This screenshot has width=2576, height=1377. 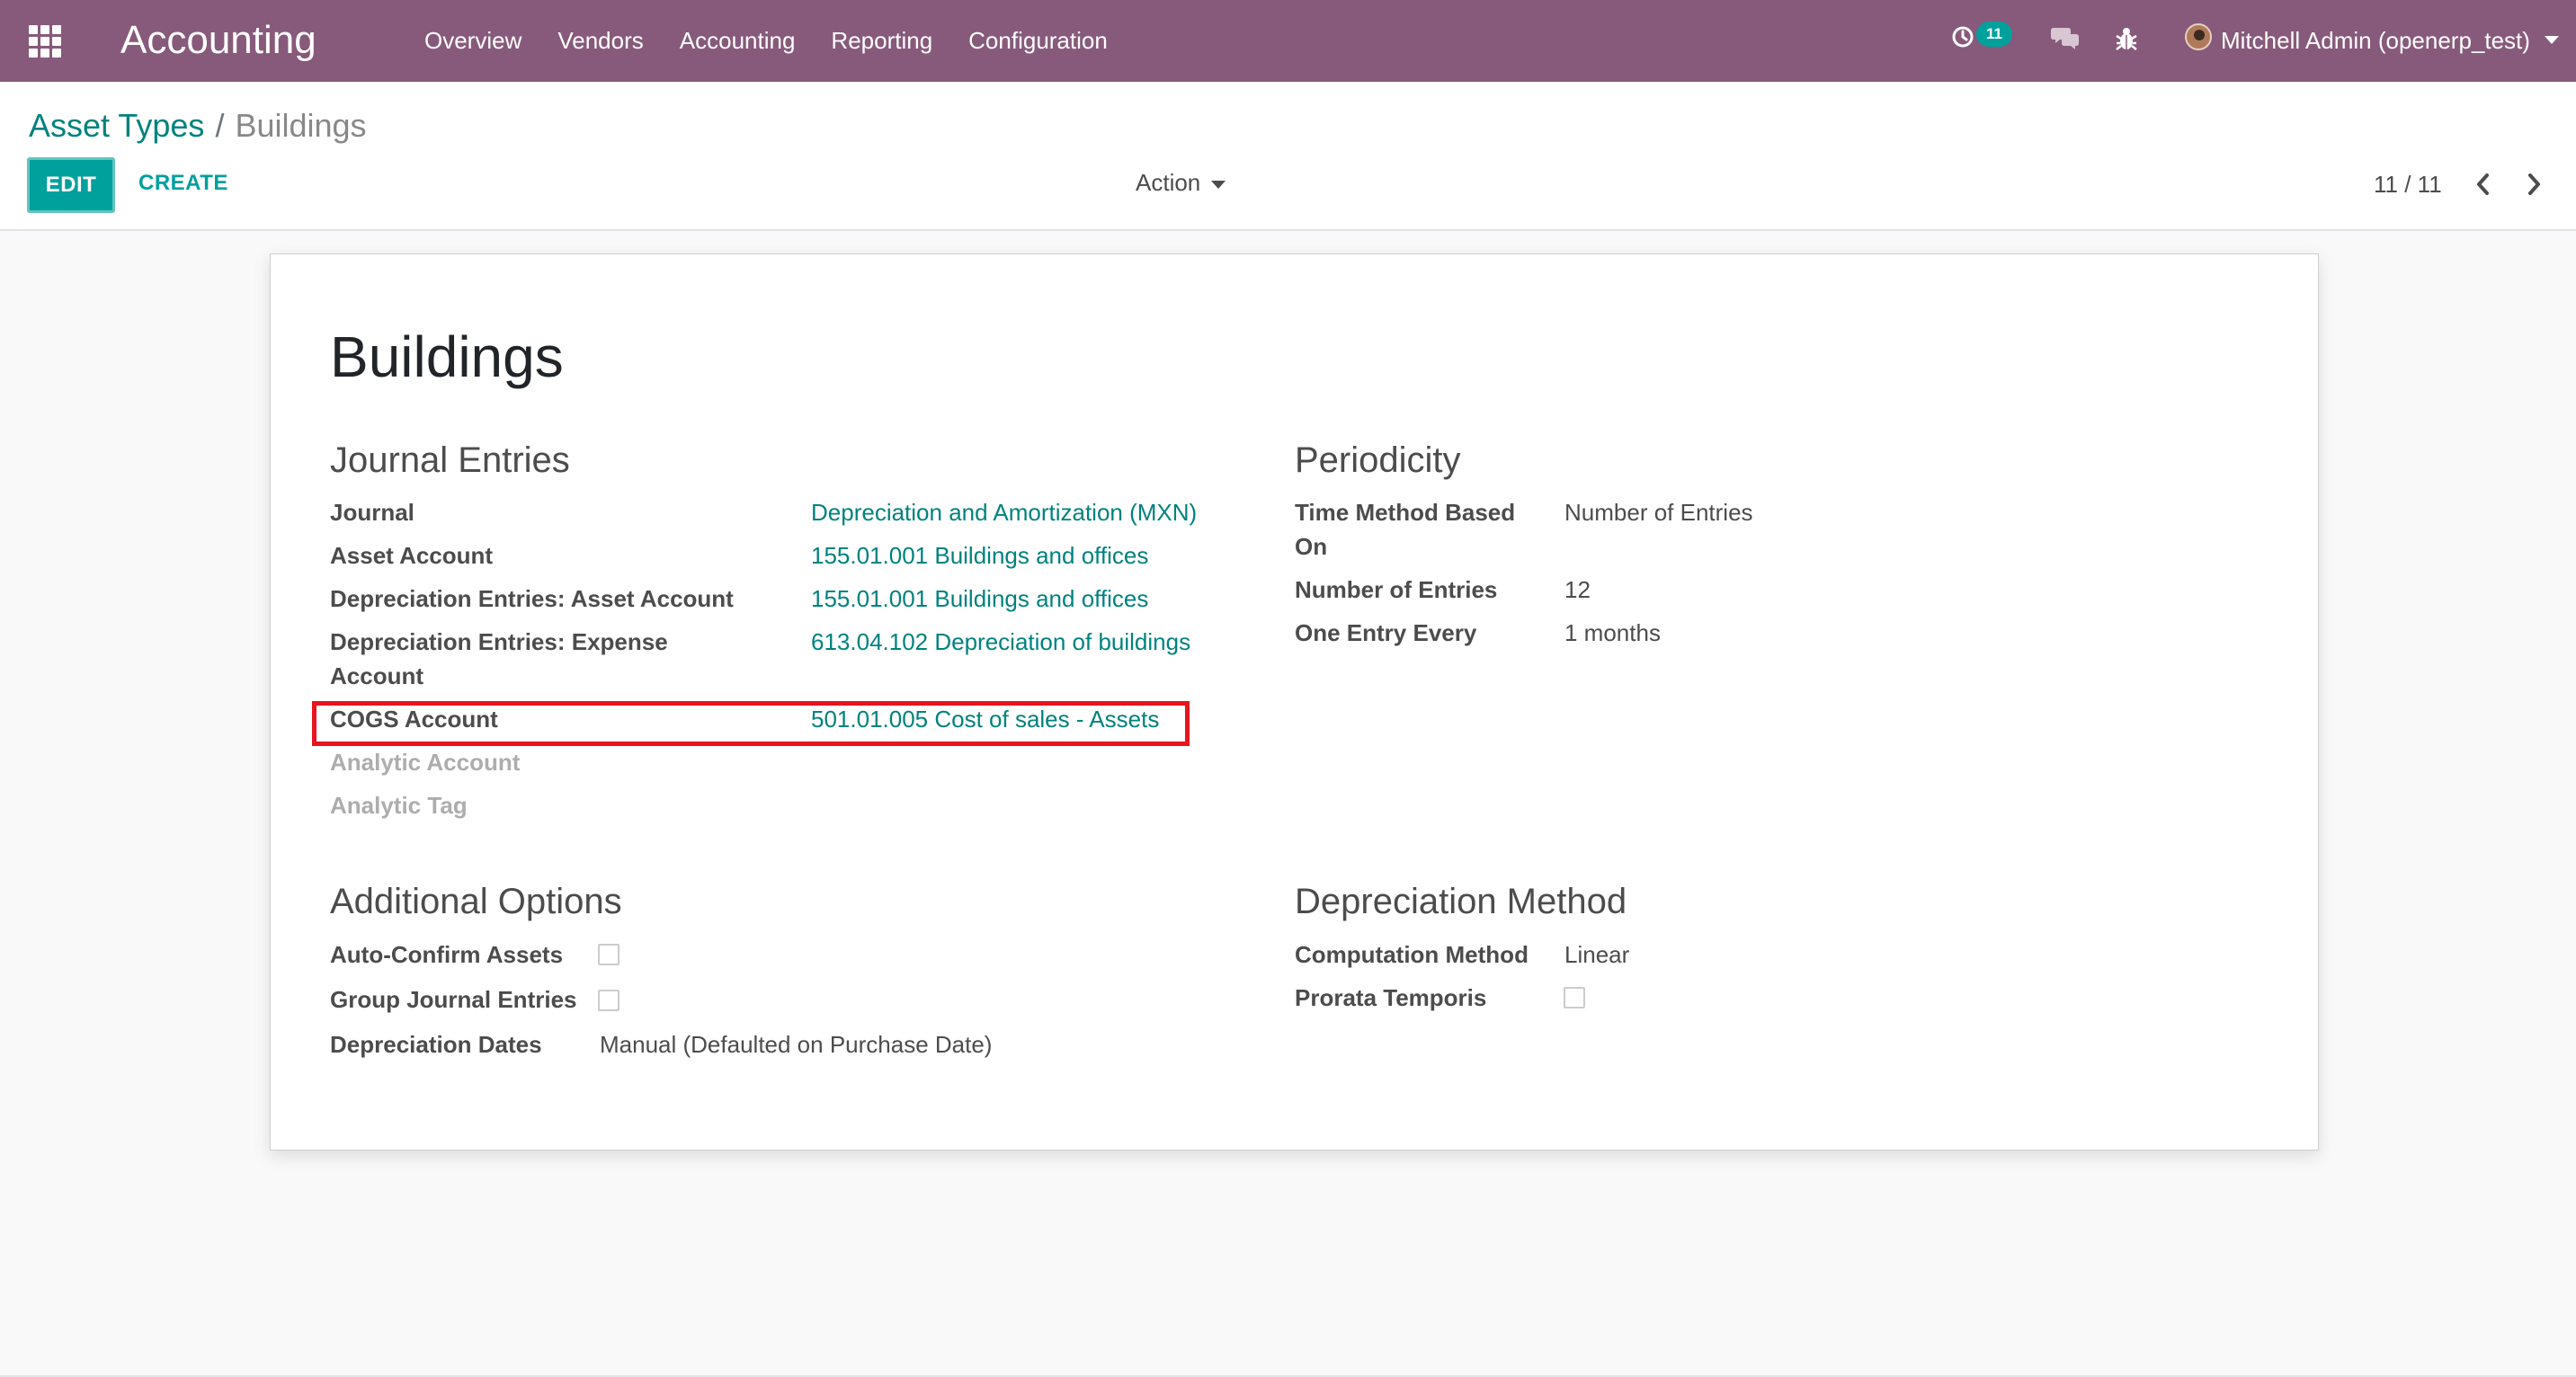 I want to click on group-journal-entries-label: Group Journal Entries, so click(x=454, y=999).